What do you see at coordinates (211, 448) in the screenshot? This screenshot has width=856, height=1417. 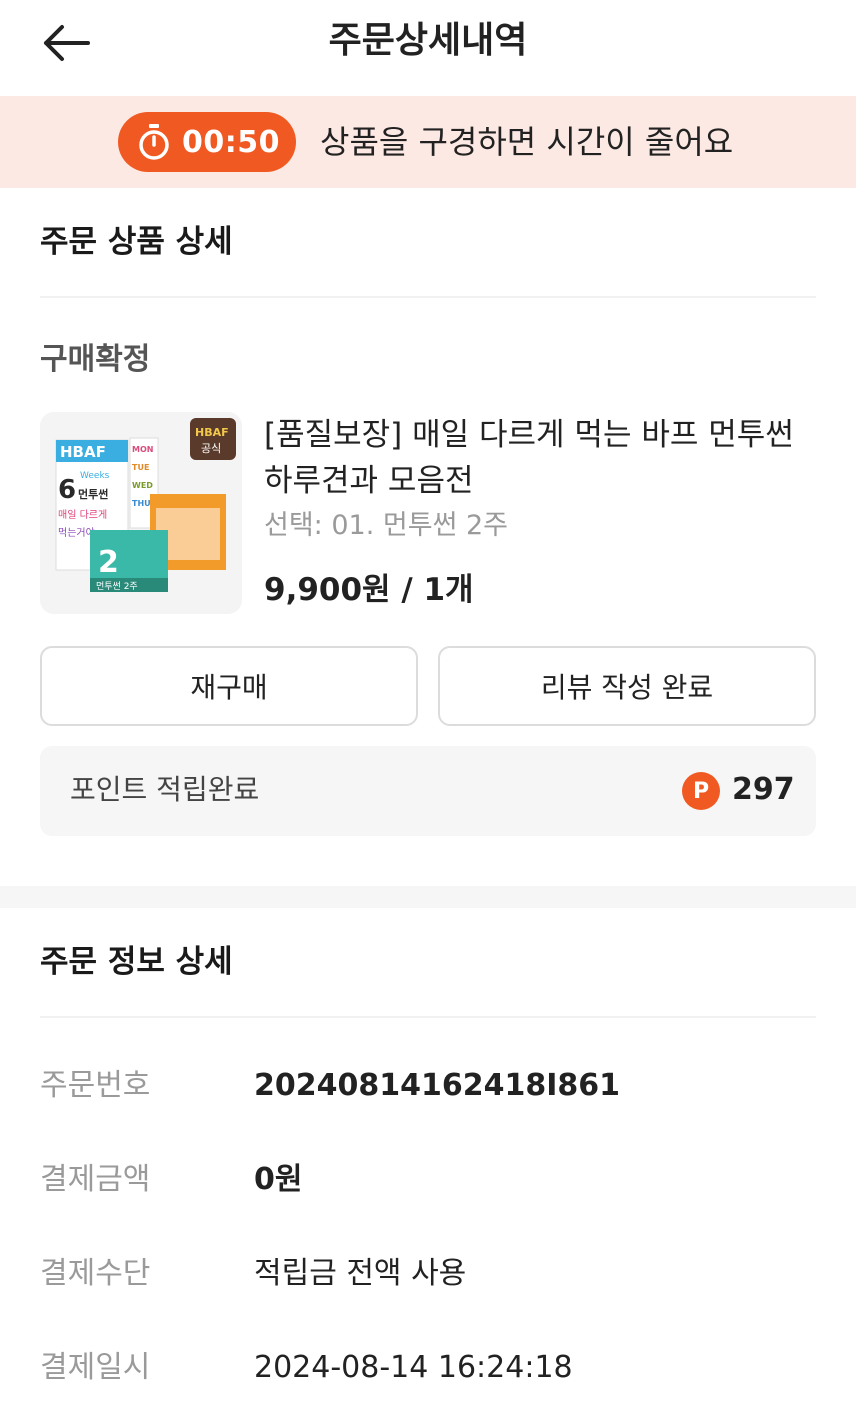 I see `thumb-badge-label: 공식` at bounding box center [211, 448].